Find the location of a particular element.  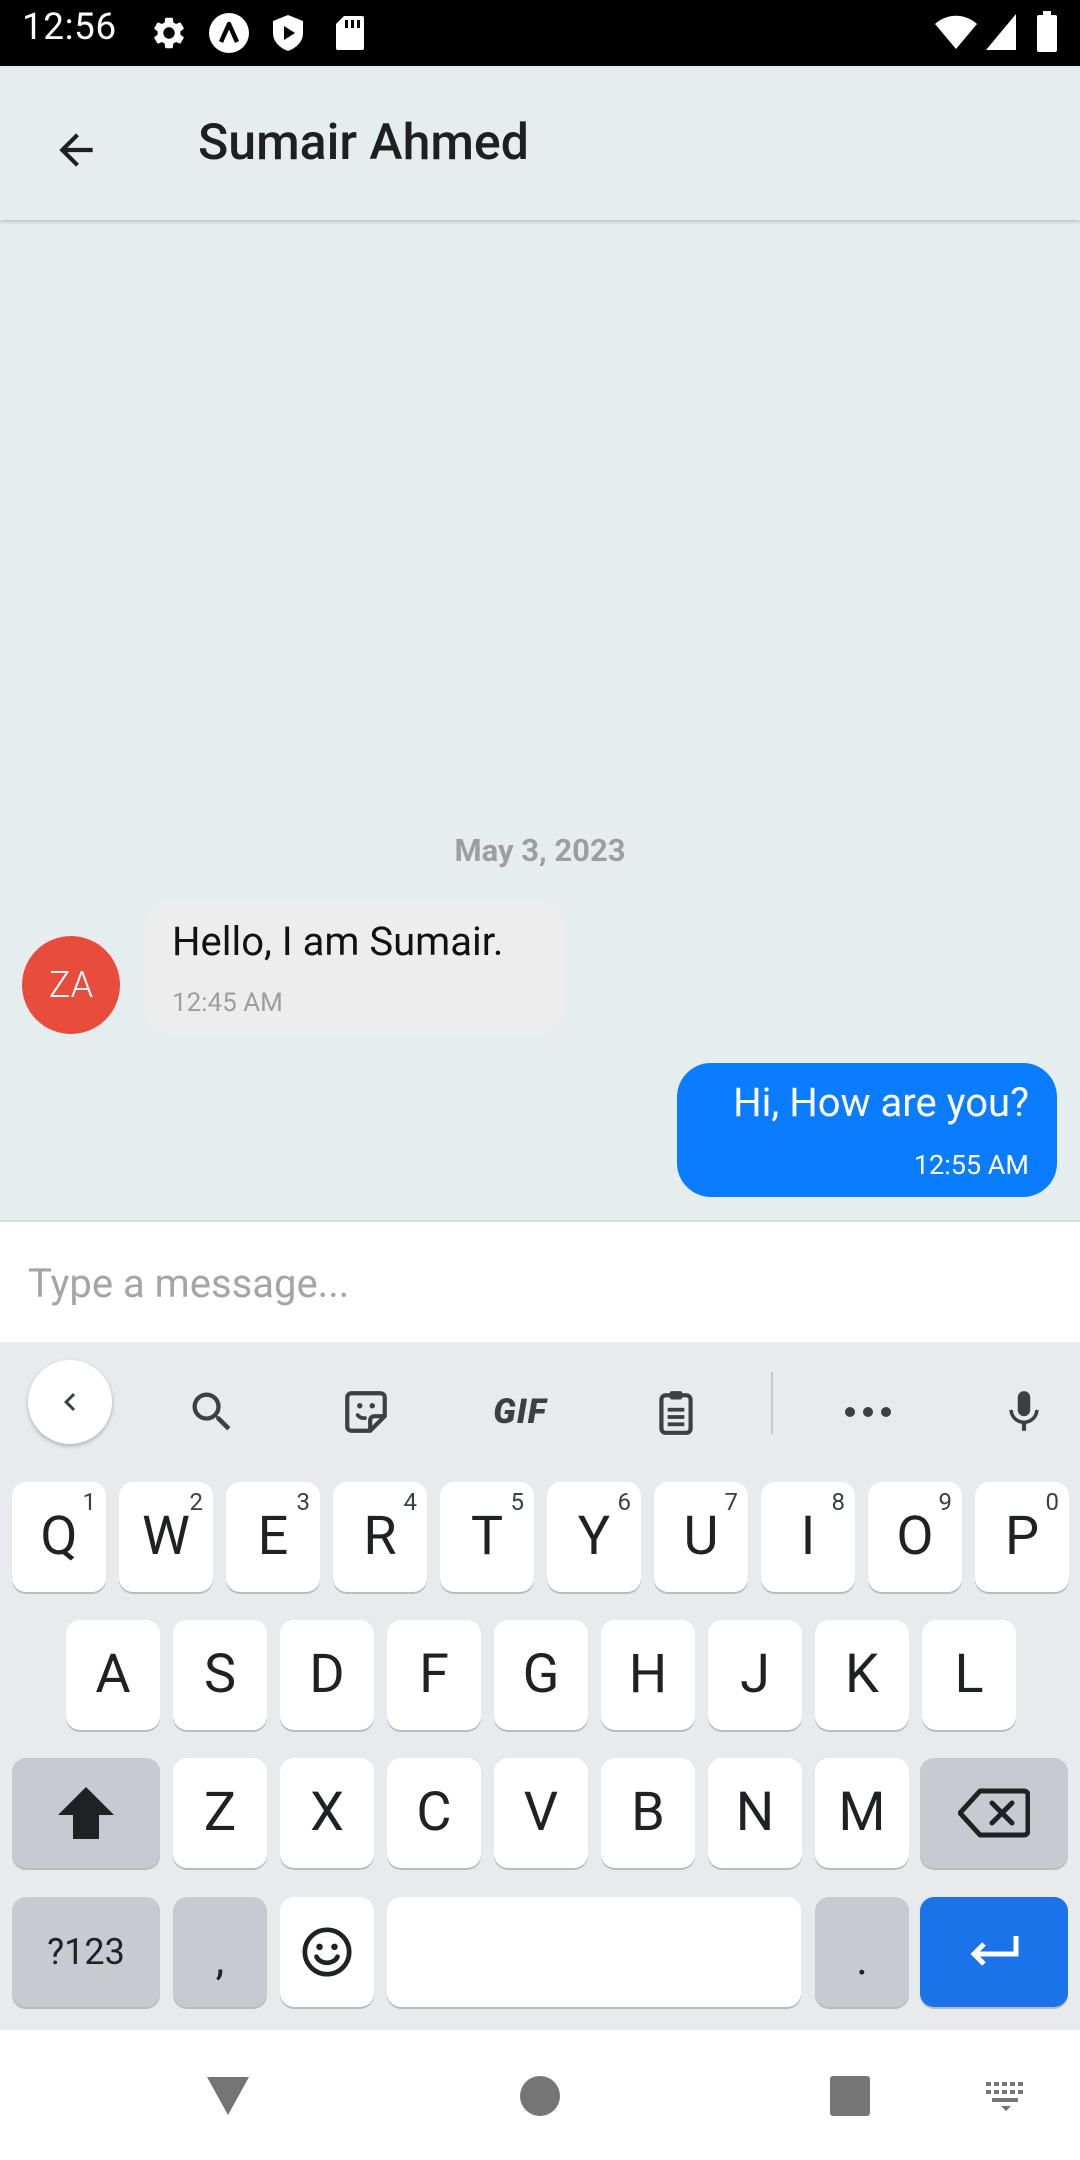

message-text: Hello, I am Sumair. is located at coordinates (338, 941).